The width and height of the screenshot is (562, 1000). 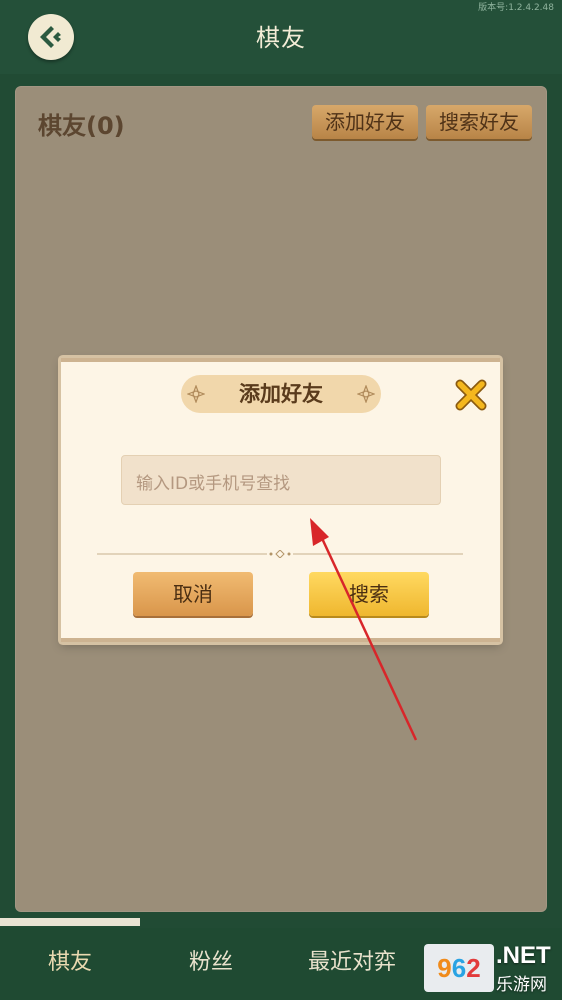 I want to click on friends-count-title: 棋友(0), so click(x=81, y=126).